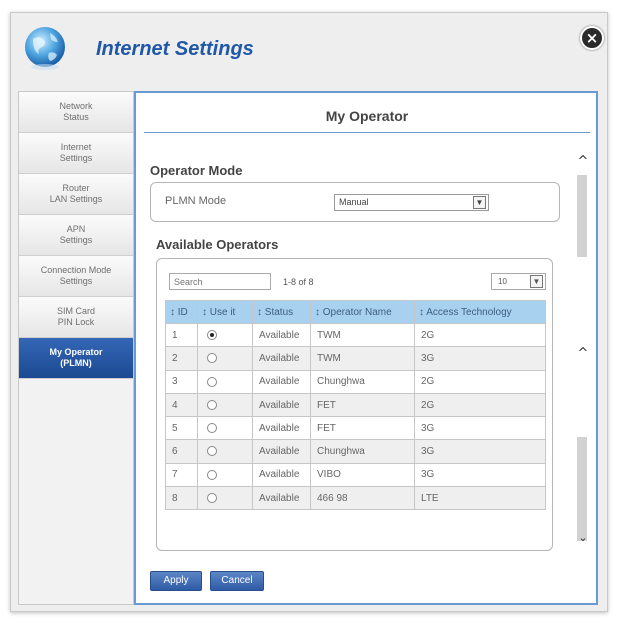 The height and width of the screenshot is (618, 623). Describe the element at coordinates (217, 244) in the screenshot. I see `available-operators-heading: Available Operators` at that location.